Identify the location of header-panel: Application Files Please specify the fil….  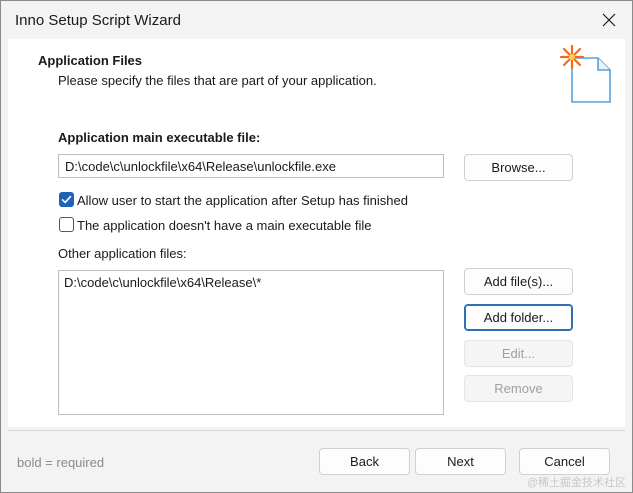
(316, 74).